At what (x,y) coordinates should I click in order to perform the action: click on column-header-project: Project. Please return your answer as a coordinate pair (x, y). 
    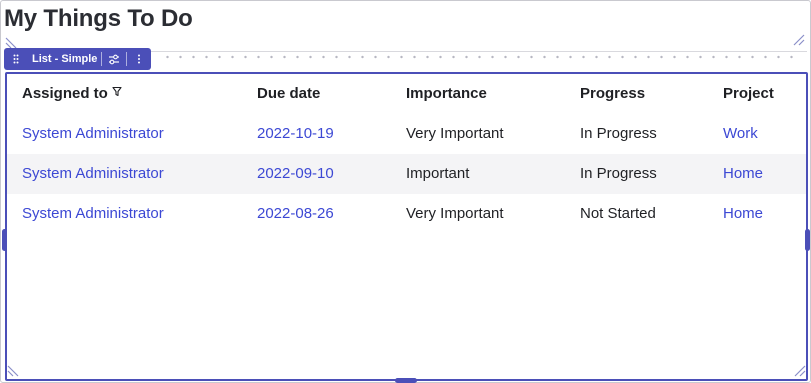
    Looking at the image, I should click on (748, 94).